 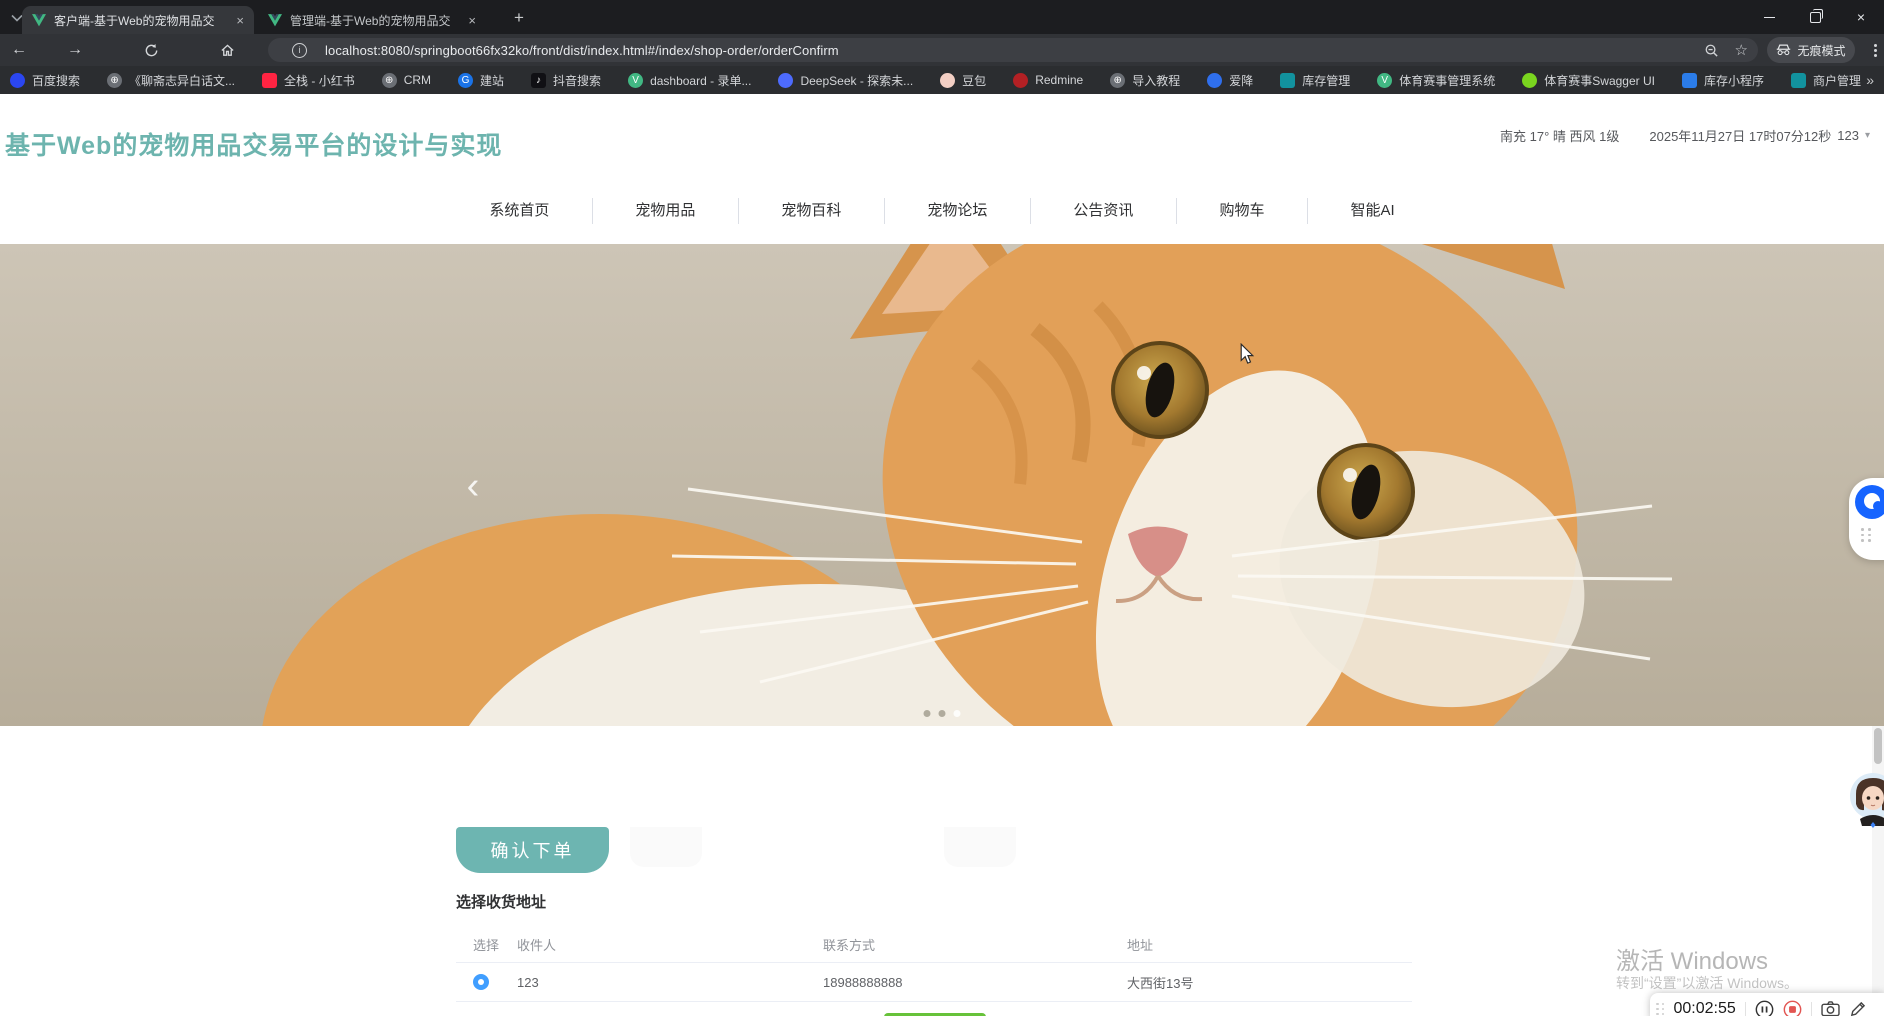 I want to click on pause-icon, so click(x=1764, y=1008).